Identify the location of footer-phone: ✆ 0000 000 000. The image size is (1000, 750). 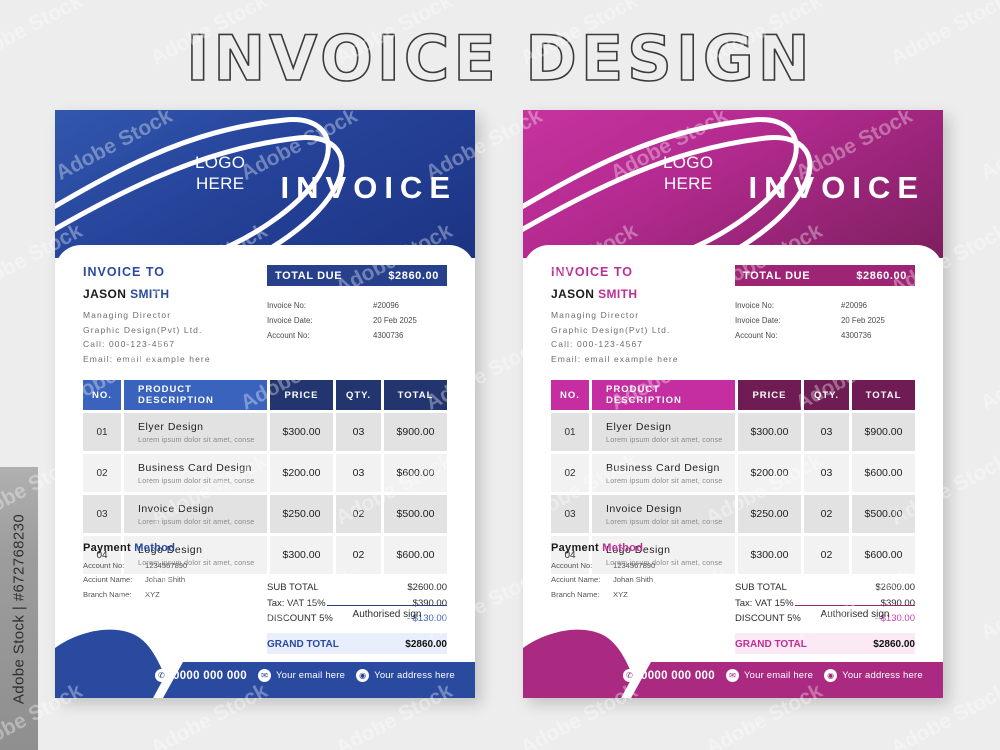
(669, 675).